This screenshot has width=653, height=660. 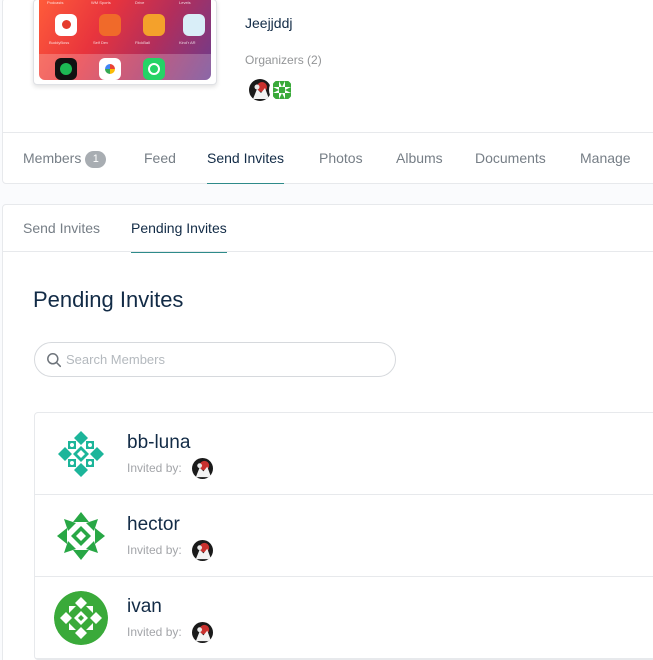 What do you see at coordinates (419, 159) in the screenshot?
I see `tab-albums: Albums` at bounding box center [419, 159].